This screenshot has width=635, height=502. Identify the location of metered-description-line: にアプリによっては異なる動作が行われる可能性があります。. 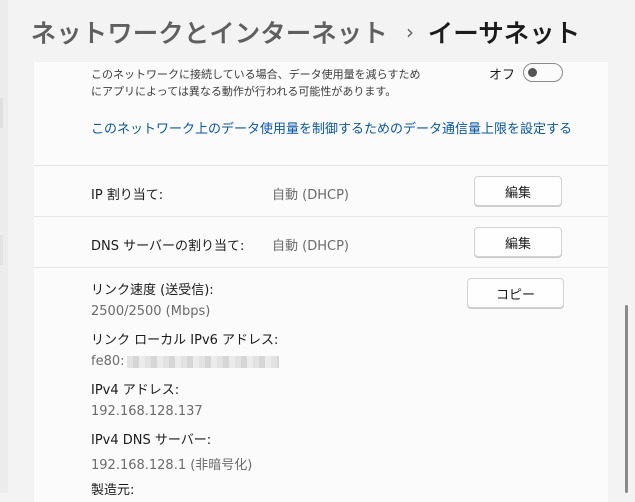
(244, 91).